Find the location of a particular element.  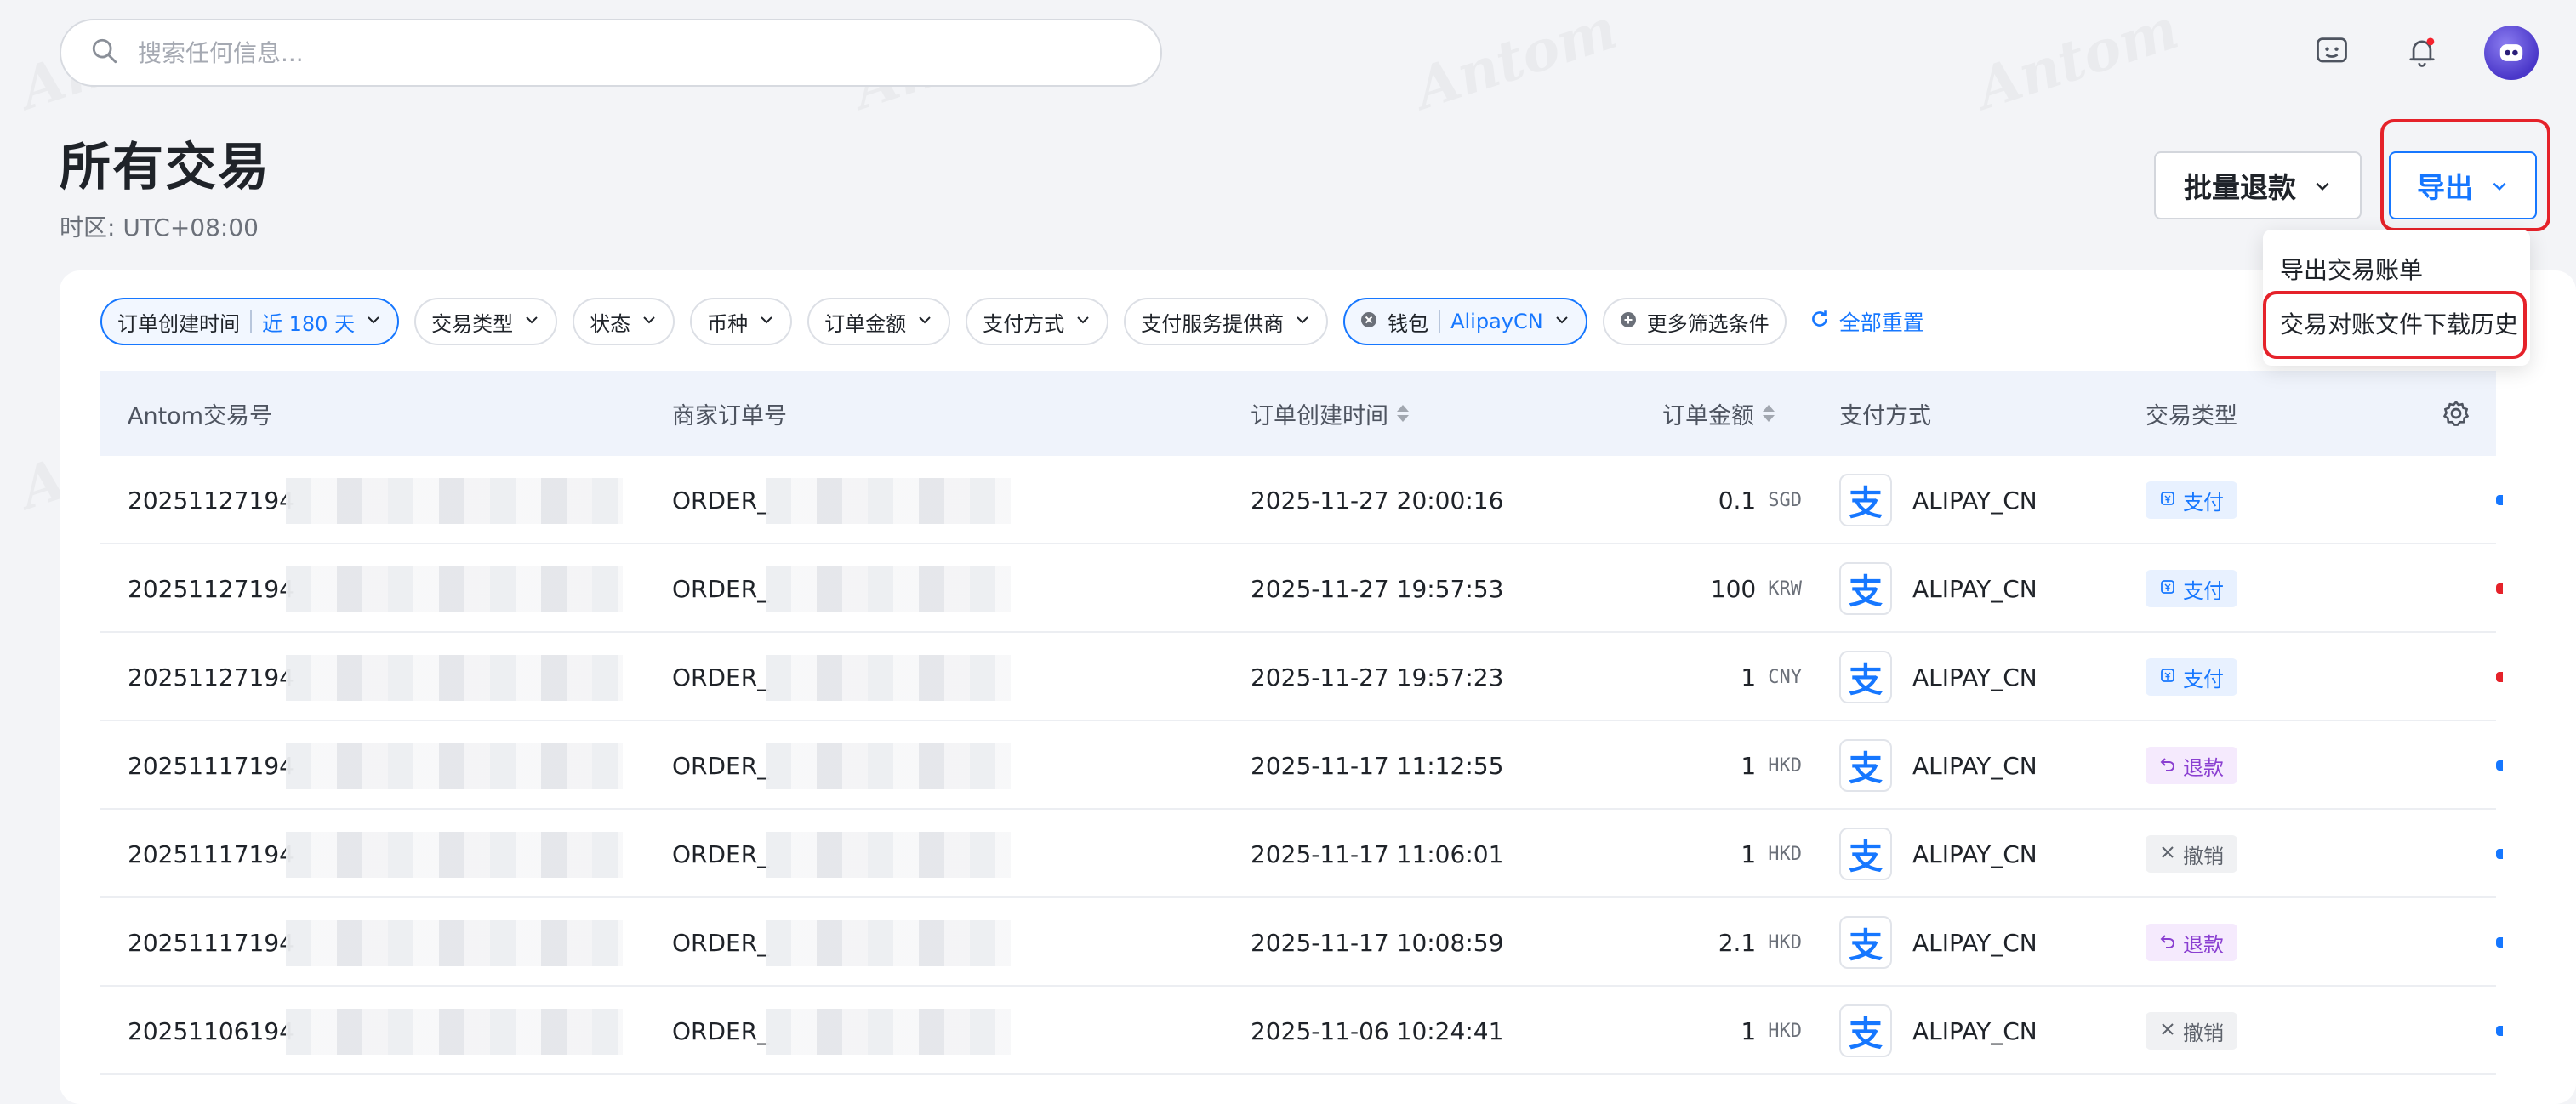

order-amount: 2.1 HKD is located at coordinates (1717, 942).